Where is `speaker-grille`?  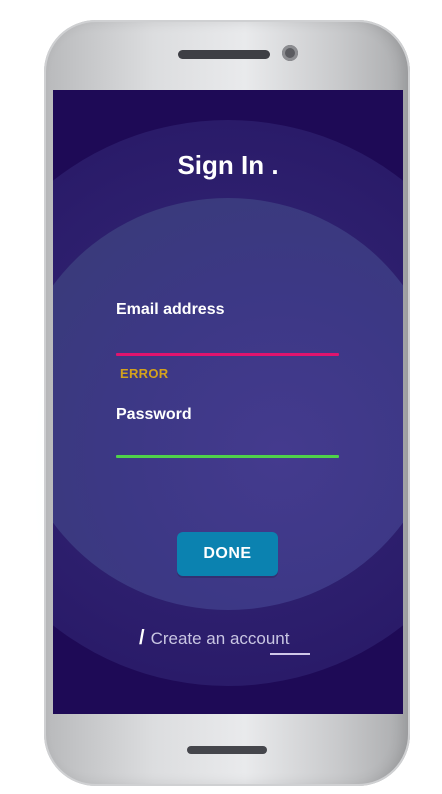 speaker-grille is located at coordinates (224, 54).